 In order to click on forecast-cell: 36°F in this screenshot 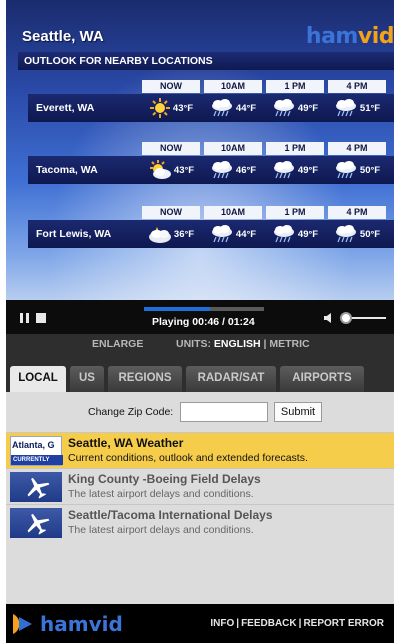, I will do `click(171, 234)`.